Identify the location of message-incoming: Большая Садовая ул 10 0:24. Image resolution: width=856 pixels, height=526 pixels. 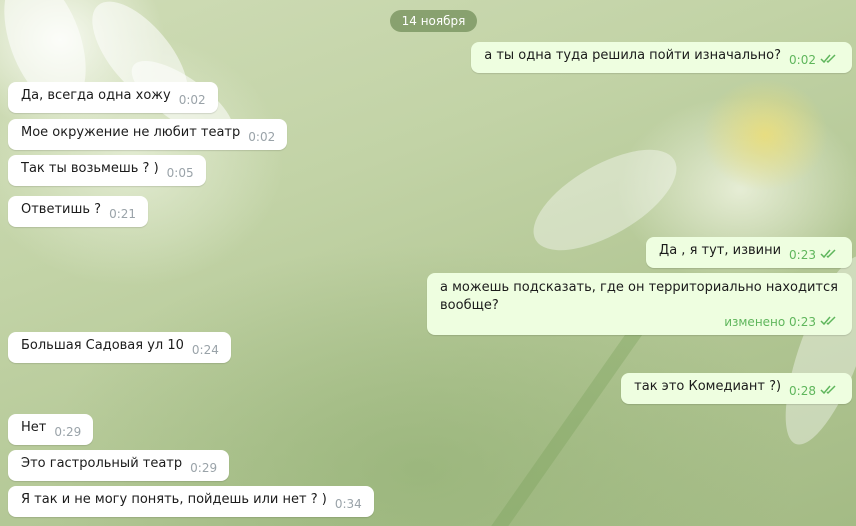
(119, 347).